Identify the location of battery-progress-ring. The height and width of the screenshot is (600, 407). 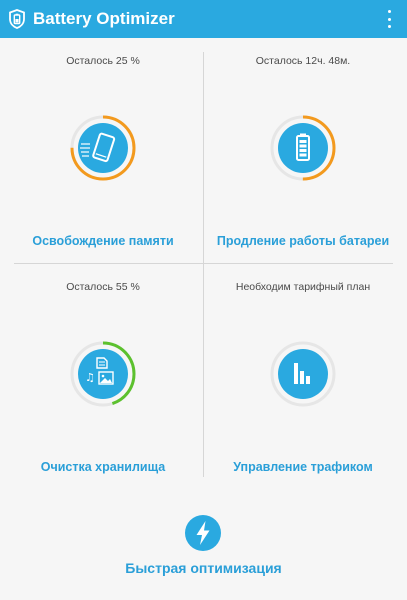
(303, 148).